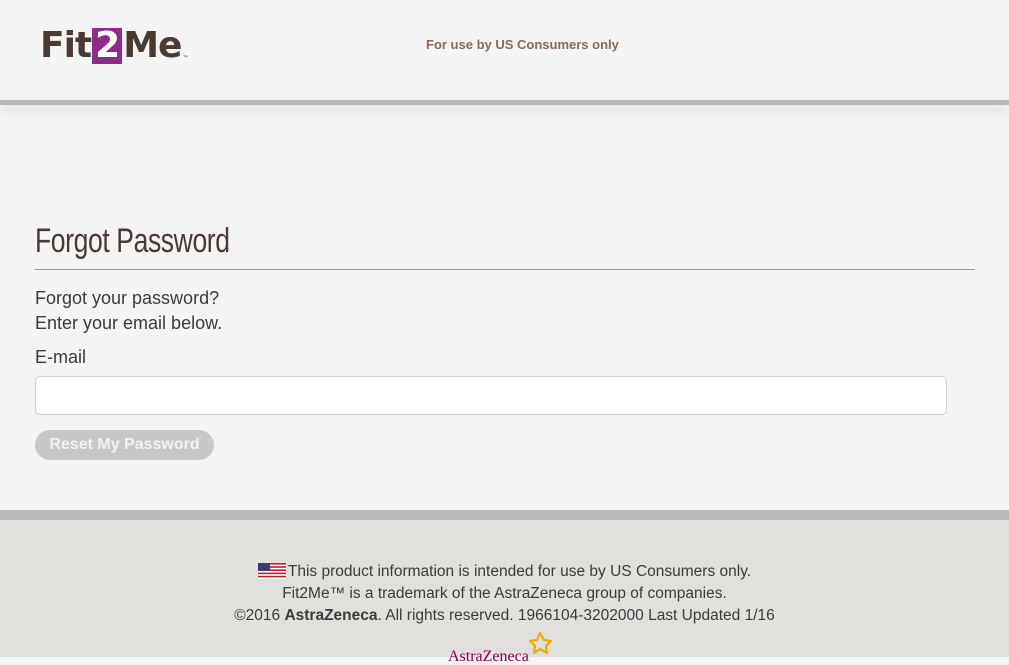 Image resolution: width=1009 pixels, height=665 pixels. What do you see at coordinates (540, 643) in the screenshot?
I see `astrazeneca-symbol-icon` at bounding box center [540, 643].